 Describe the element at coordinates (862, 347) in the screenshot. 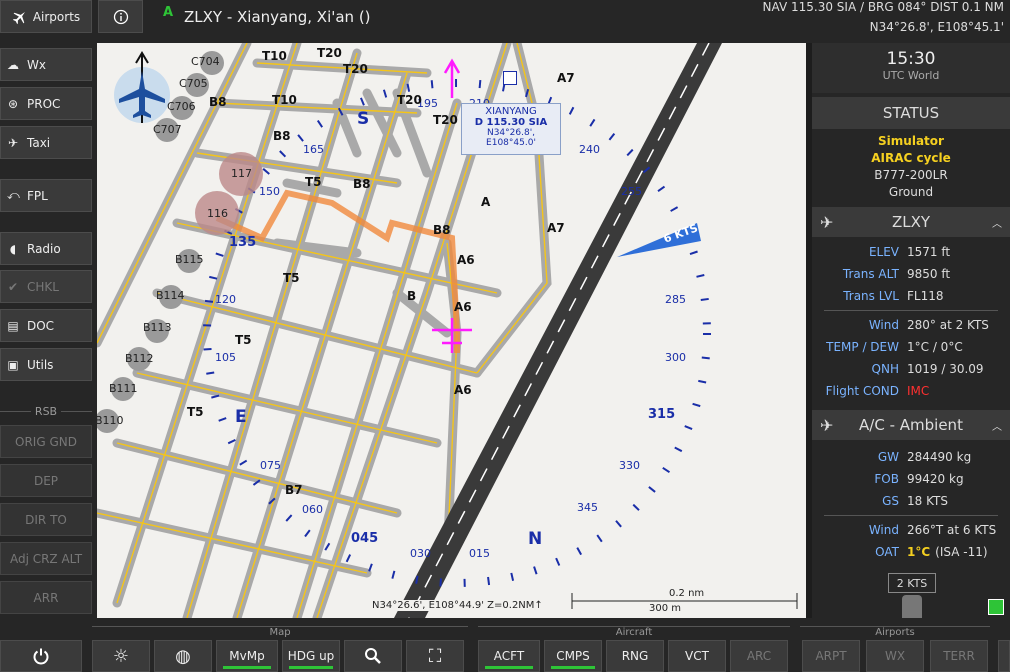

I see `info-key: TEMP / DEW` at that location.